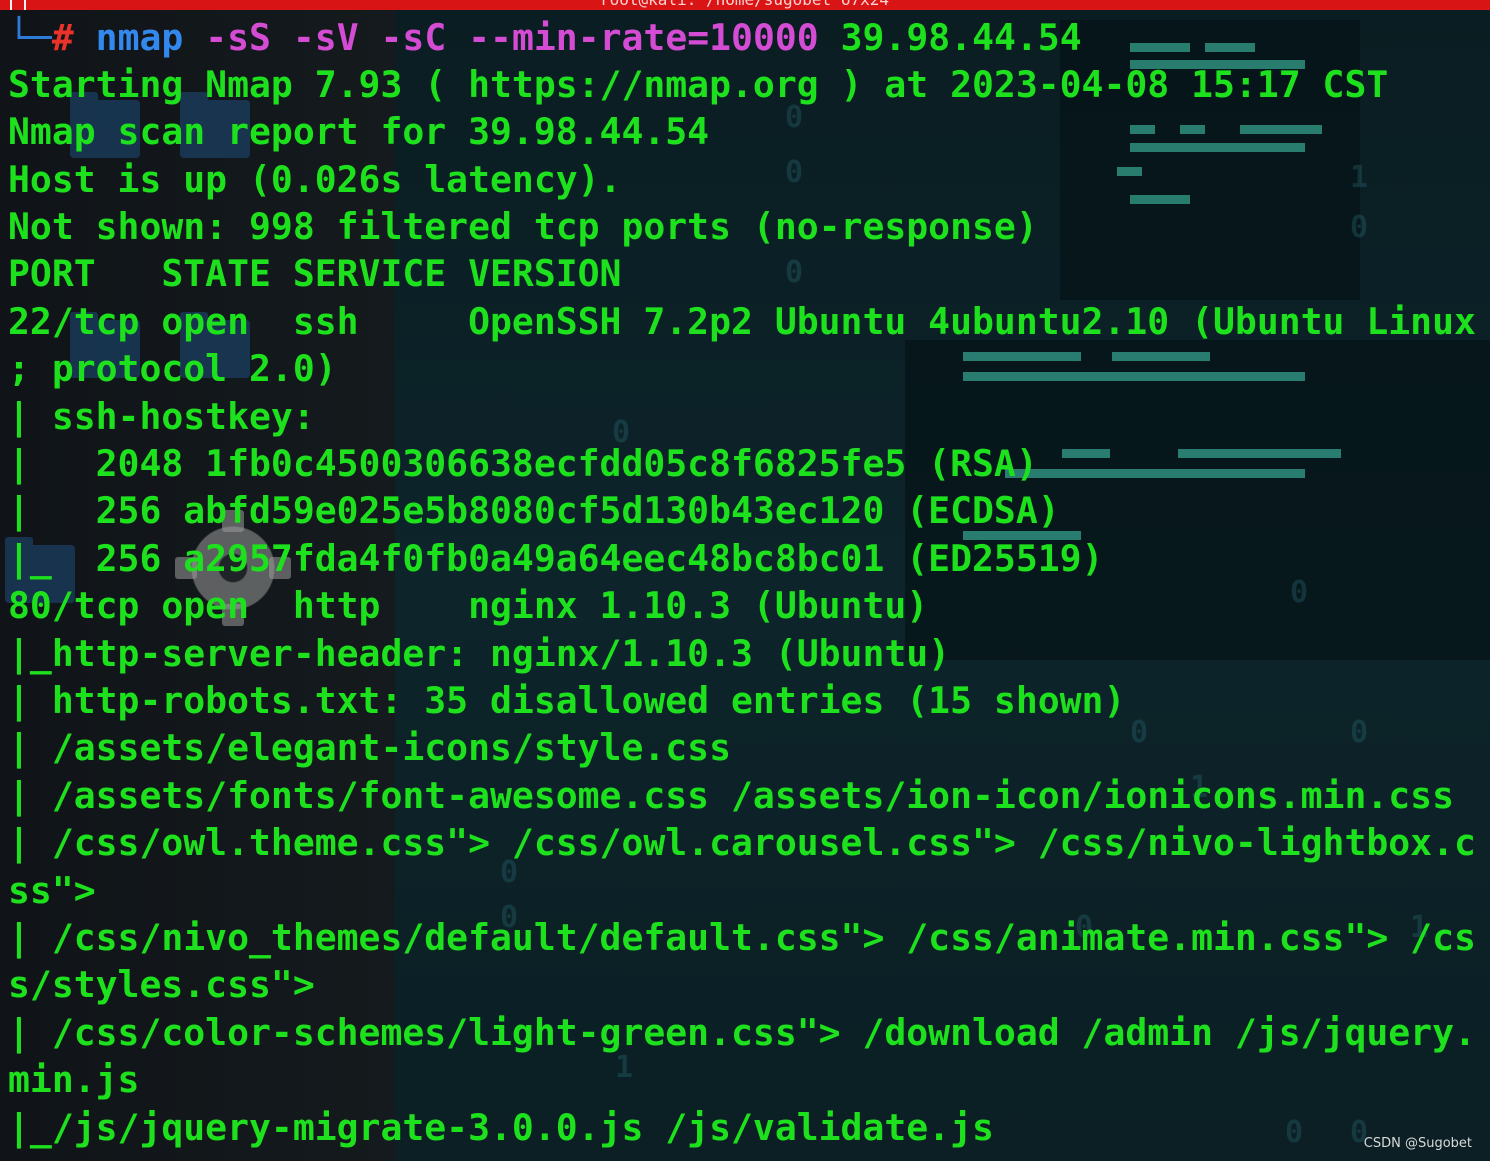 This screenshot has width=1490, height=1161. What do you see at coordinates (52, 890) in the screenshot?
I see `output-line: ss">` at bounding box center [52, 890].